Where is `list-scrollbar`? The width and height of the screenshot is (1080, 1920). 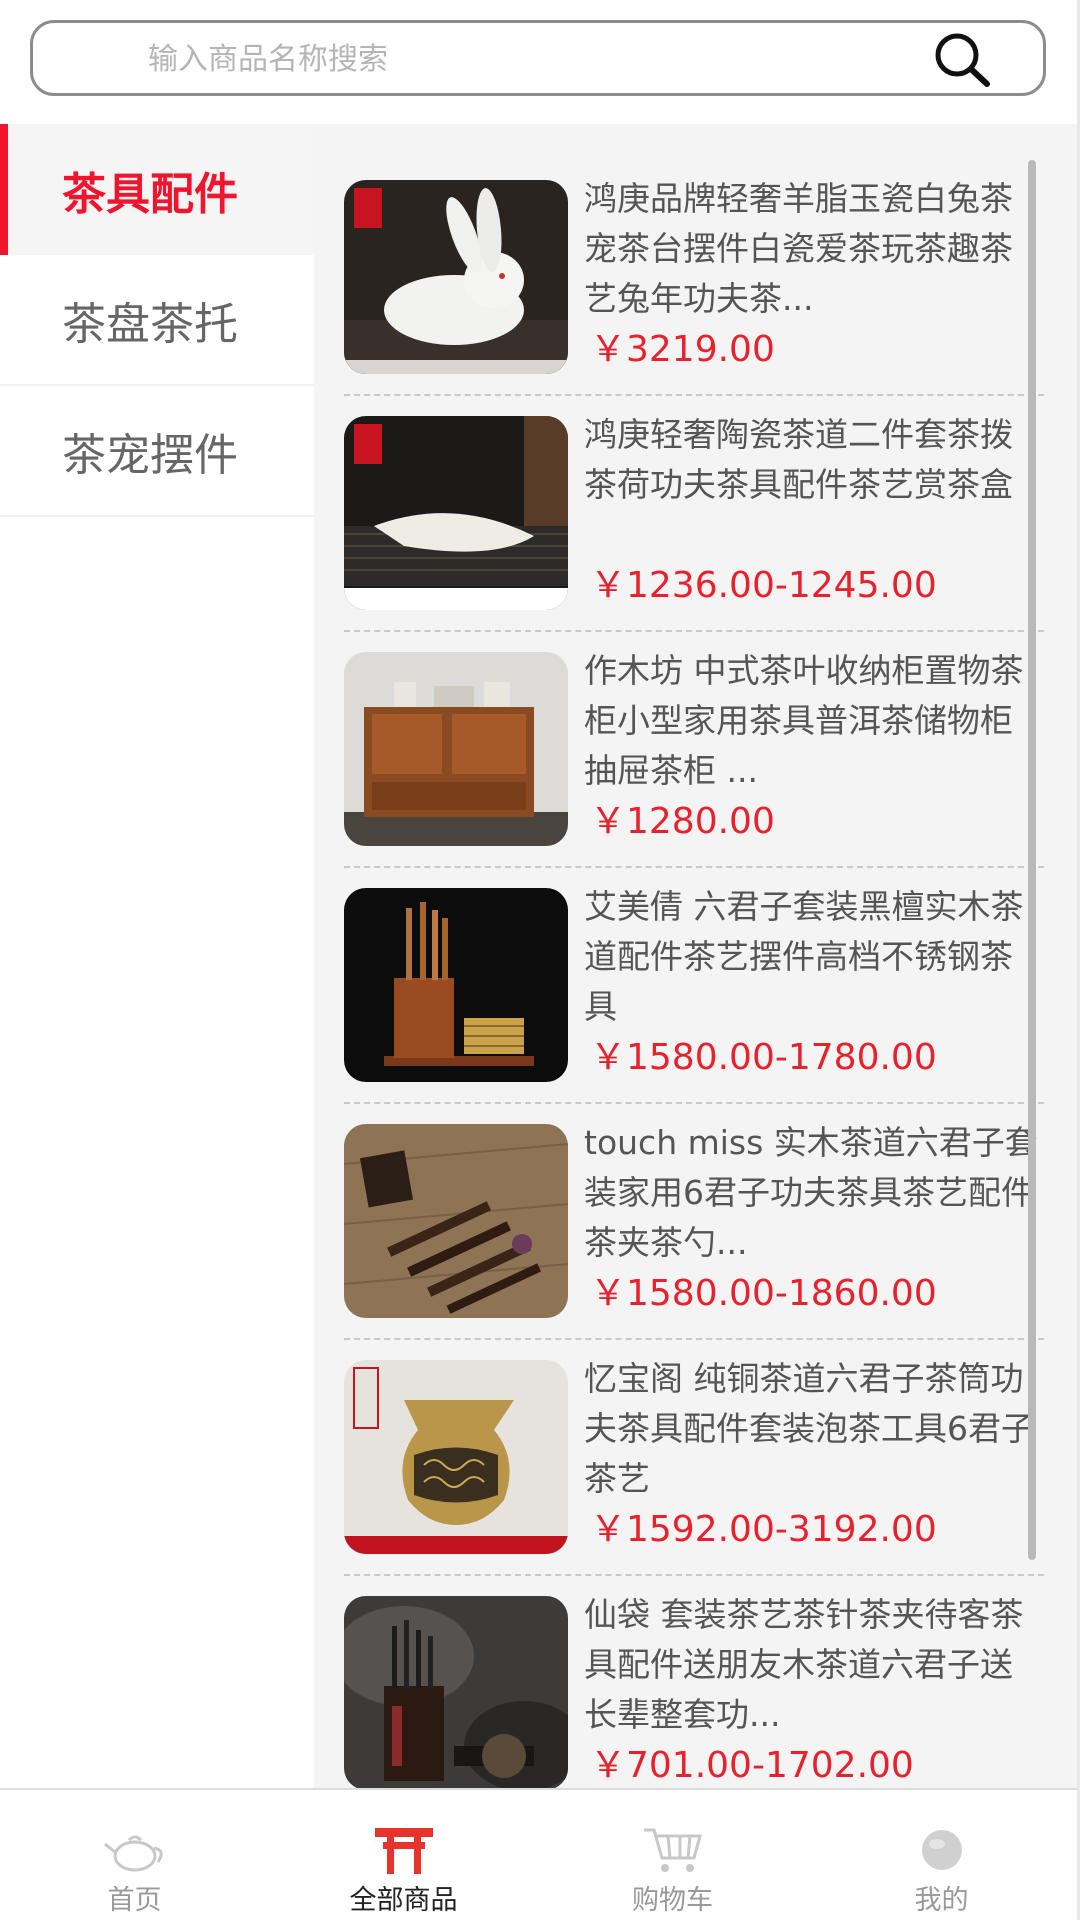
list-scrollbar is located at coordinates (1032, 860).